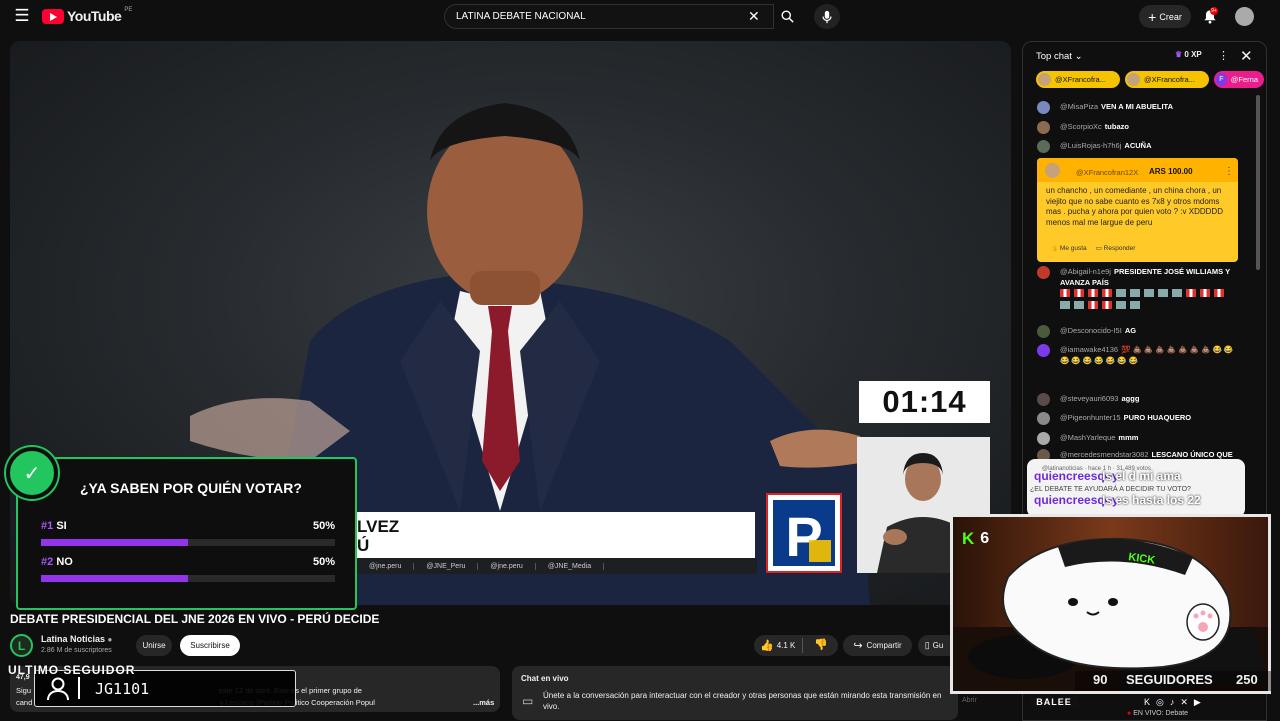 The height and width of the screenshot is (721, 1280). Describe the element at coordinates (72, 670) in the screenshot. I see `last-follower-label: ULTIMO SEGUIDOR` at that location.